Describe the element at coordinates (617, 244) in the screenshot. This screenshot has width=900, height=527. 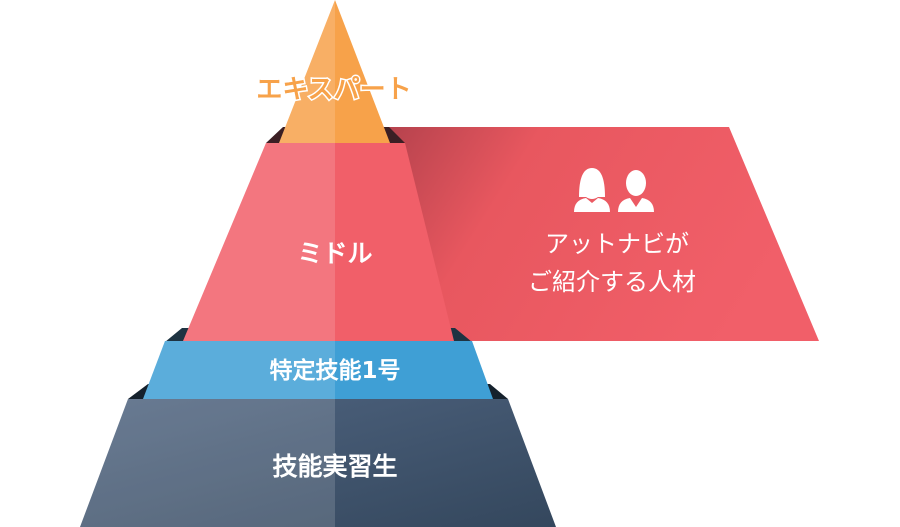
I see `banner-line-1: アットナビが` at that location.